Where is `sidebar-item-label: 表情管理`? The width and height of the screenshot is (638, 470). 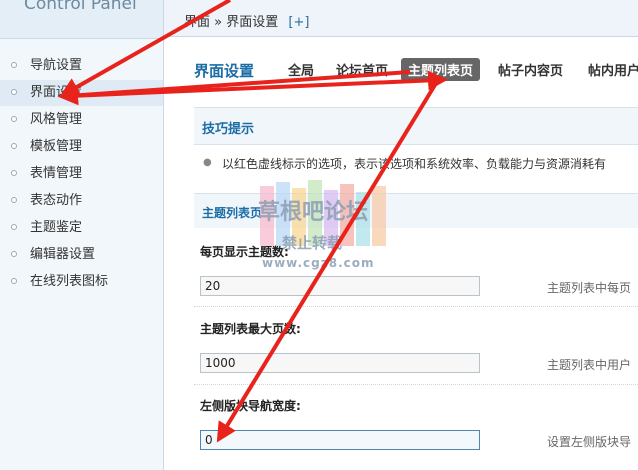 sidebar-item-label: 表情管理 is located at coordinates (56, 173).